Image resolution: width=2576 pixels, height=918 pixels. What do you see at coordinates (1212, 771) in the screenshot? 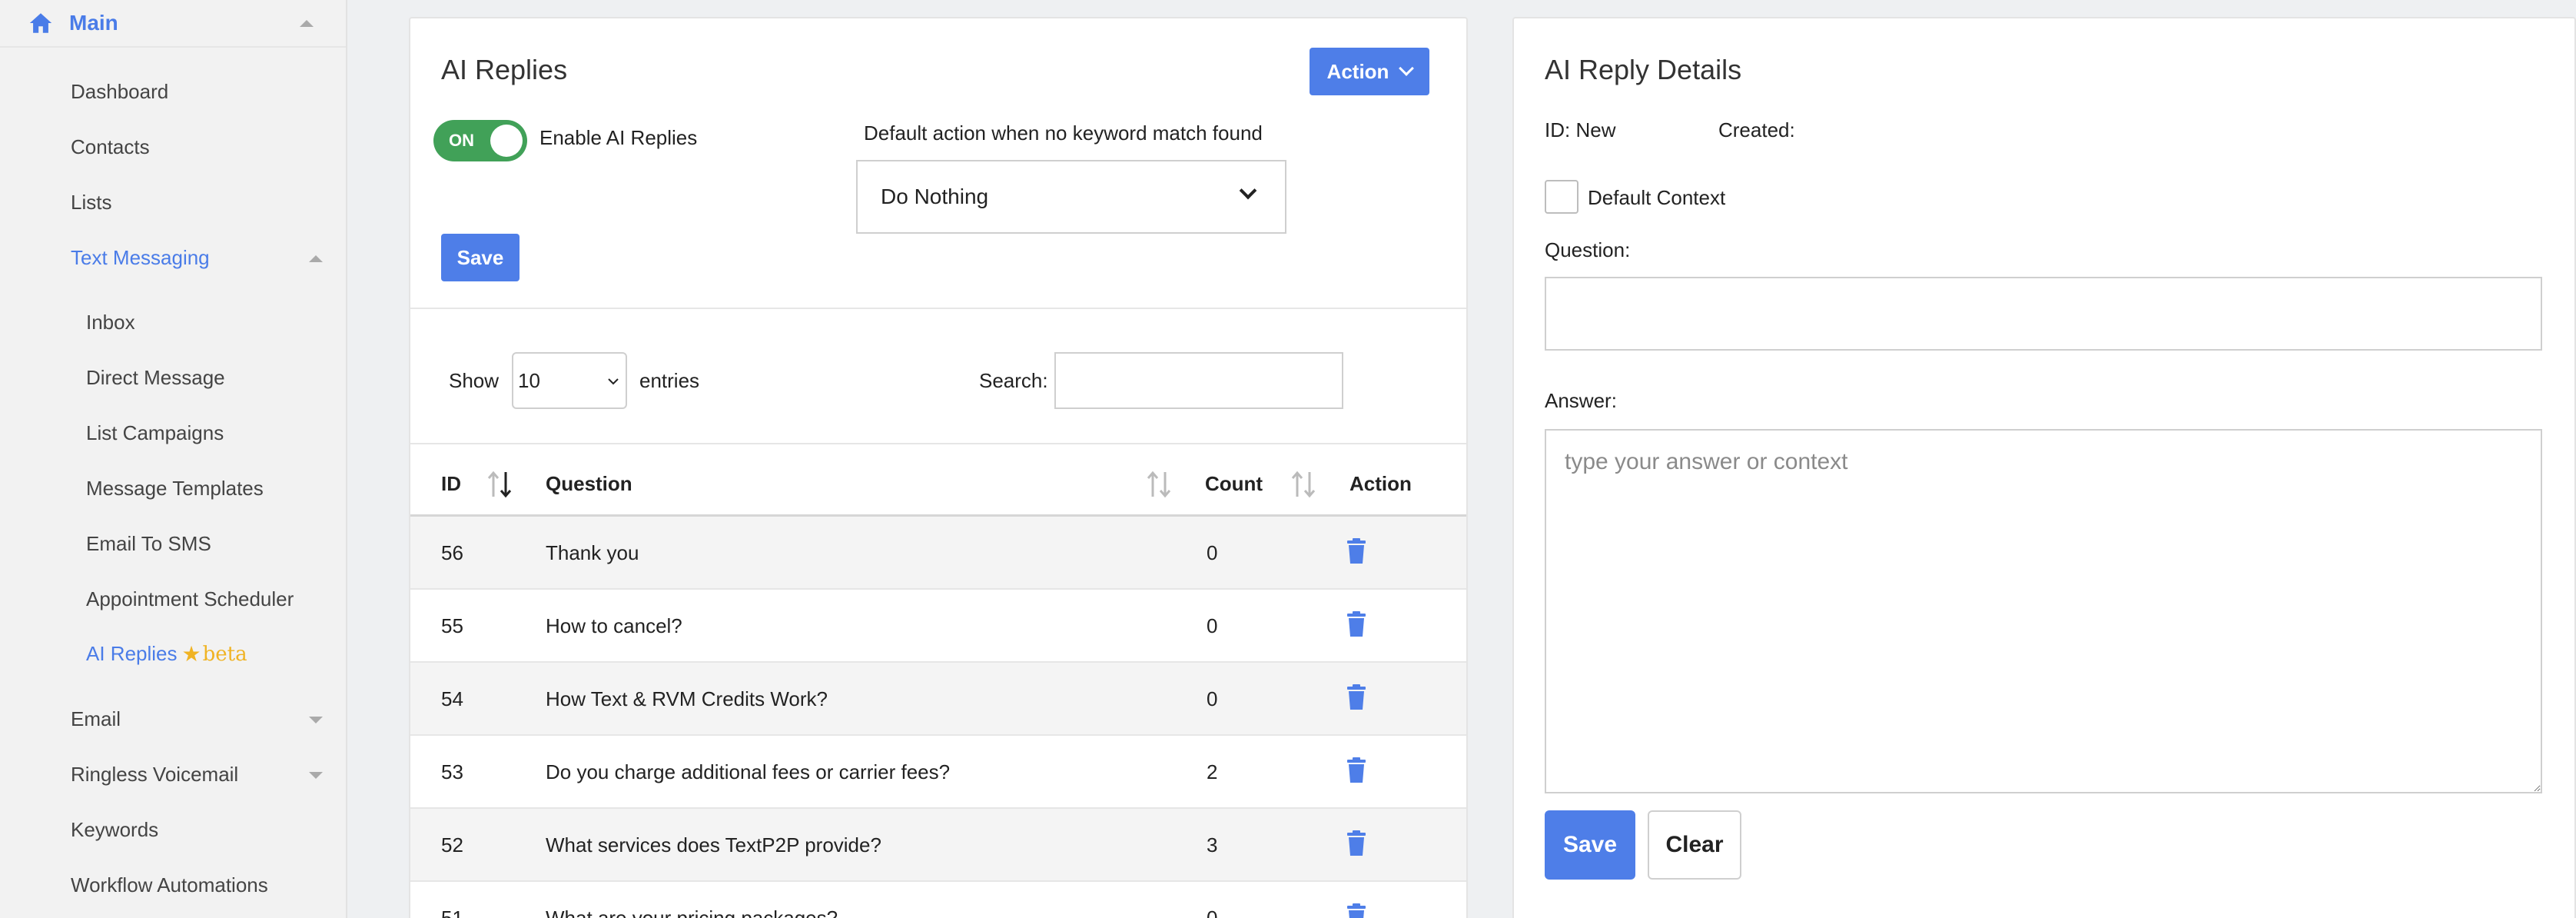
I see `row-count: 2` at bounding box center [1212, 771].